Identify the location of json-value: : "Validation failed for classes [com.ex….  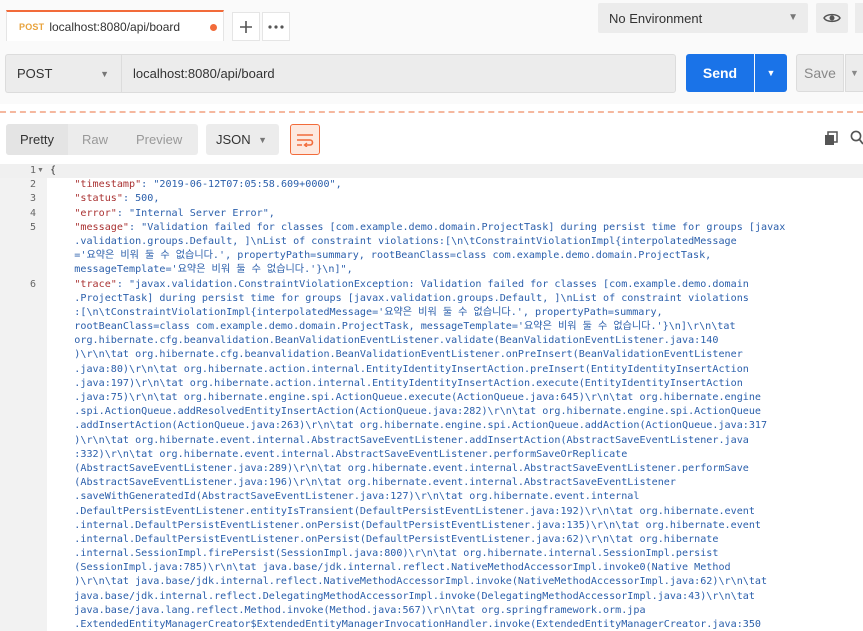
(457, 227).